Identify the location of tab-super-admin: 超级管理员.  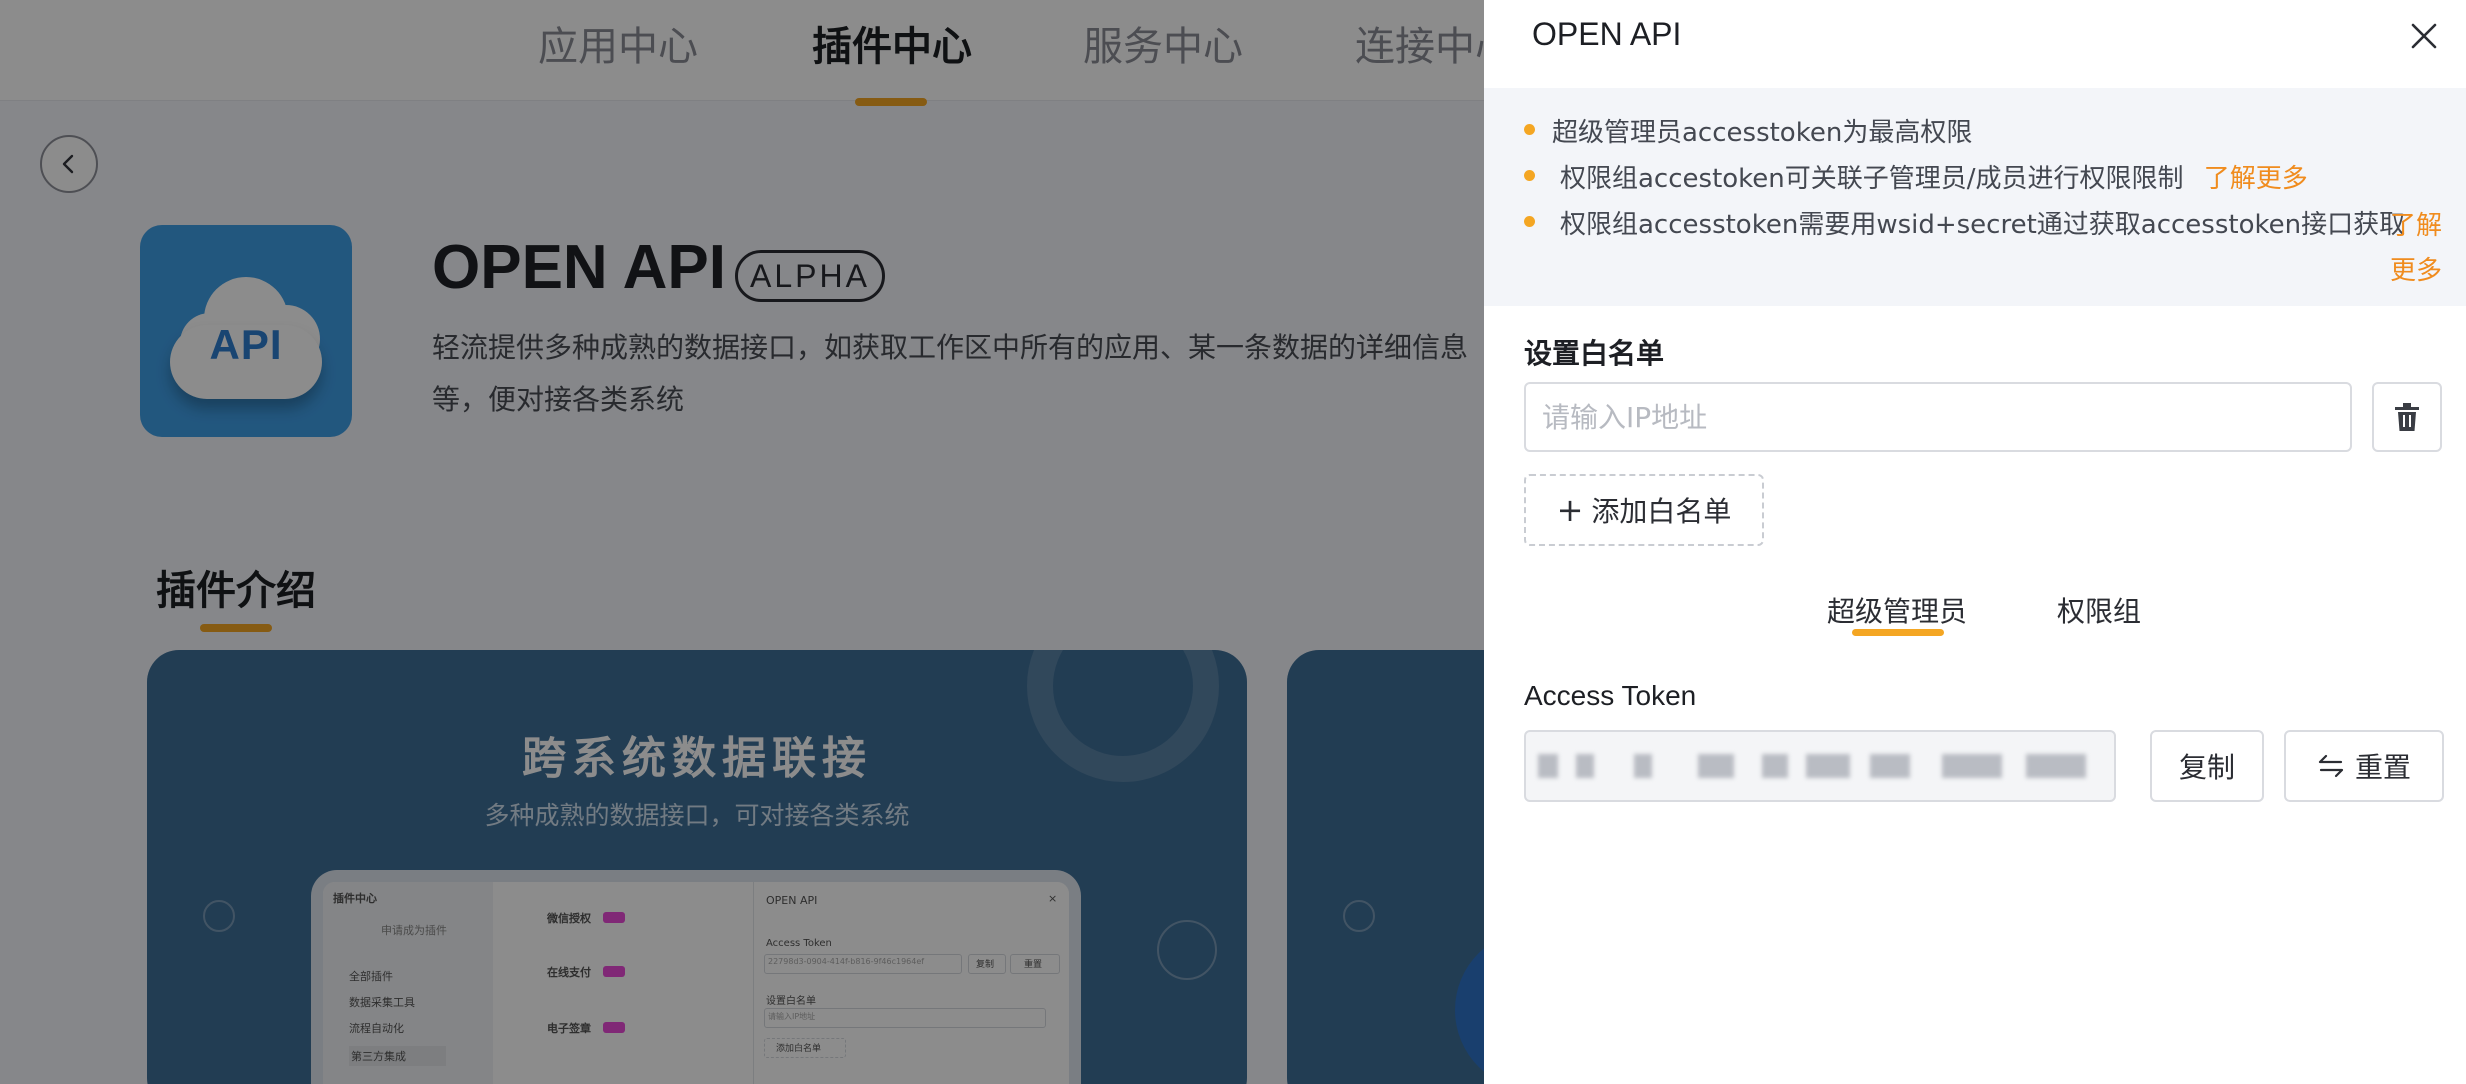
(1897, 610).